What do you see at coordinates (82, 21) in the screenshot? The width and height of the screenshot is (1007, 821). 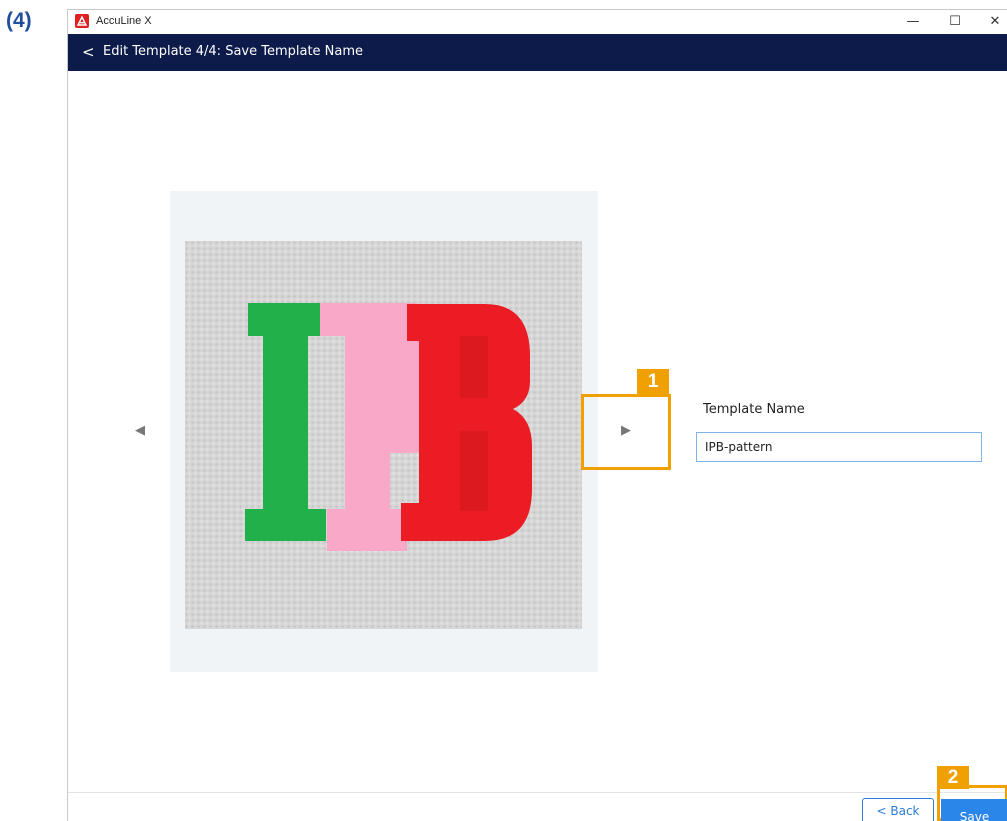 I see `app-logo-icon` at bounding box center [82, 21].